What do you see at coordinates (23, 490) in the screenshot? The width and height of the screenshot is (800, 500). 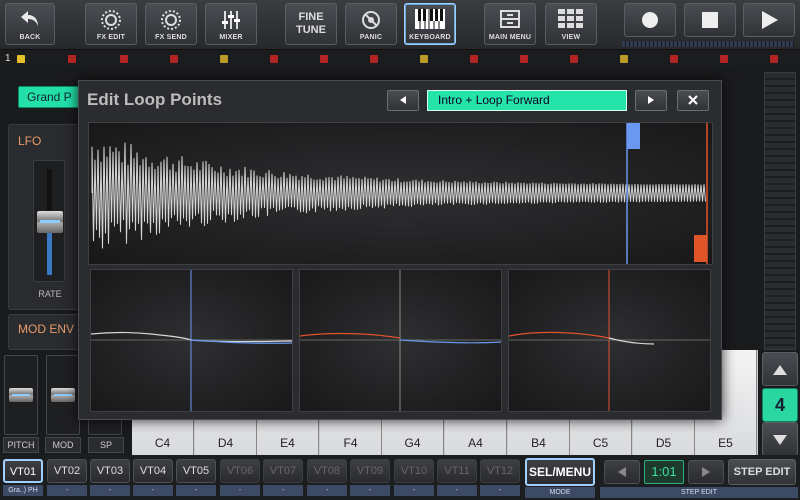 I see `track-sub-label: Gra..) PH` at bounding box center [23, 490].